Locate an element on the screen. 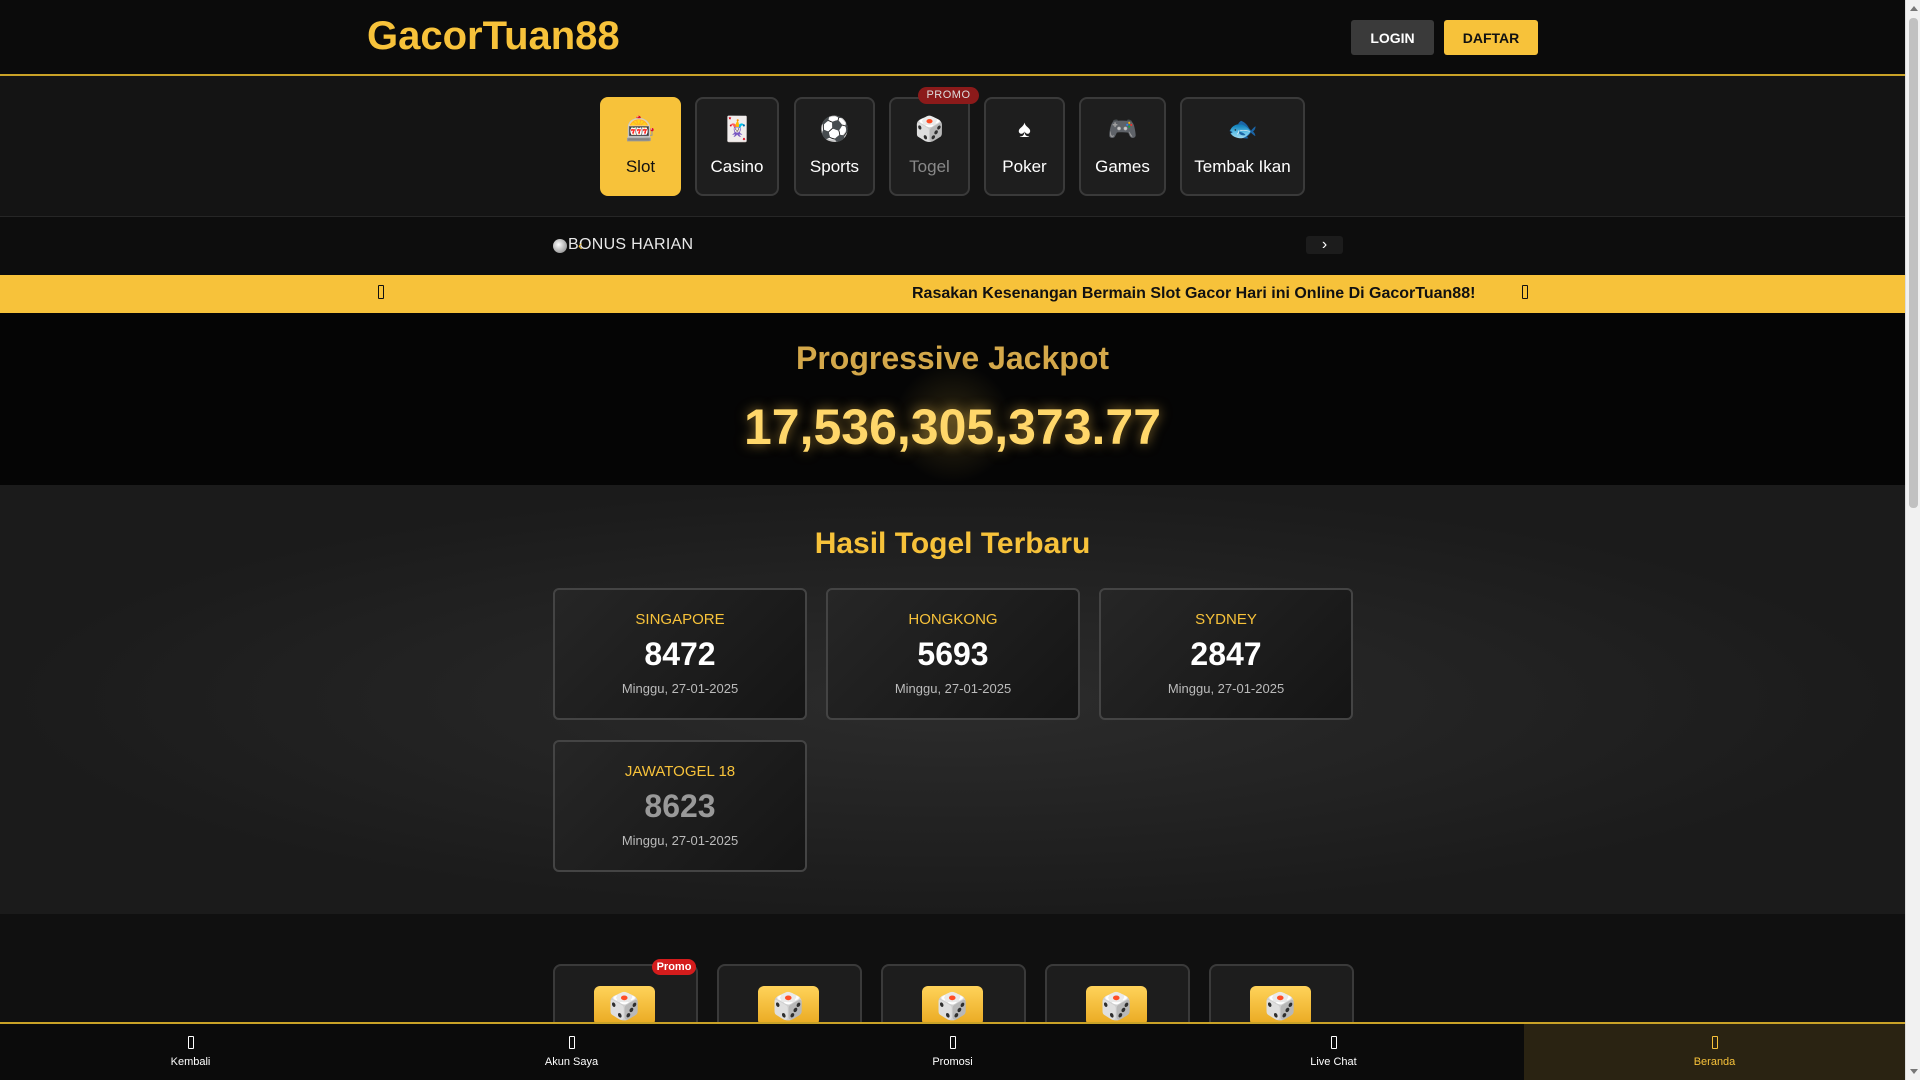  nav-promosi: Promosi is located at coordinates (952, 1052).